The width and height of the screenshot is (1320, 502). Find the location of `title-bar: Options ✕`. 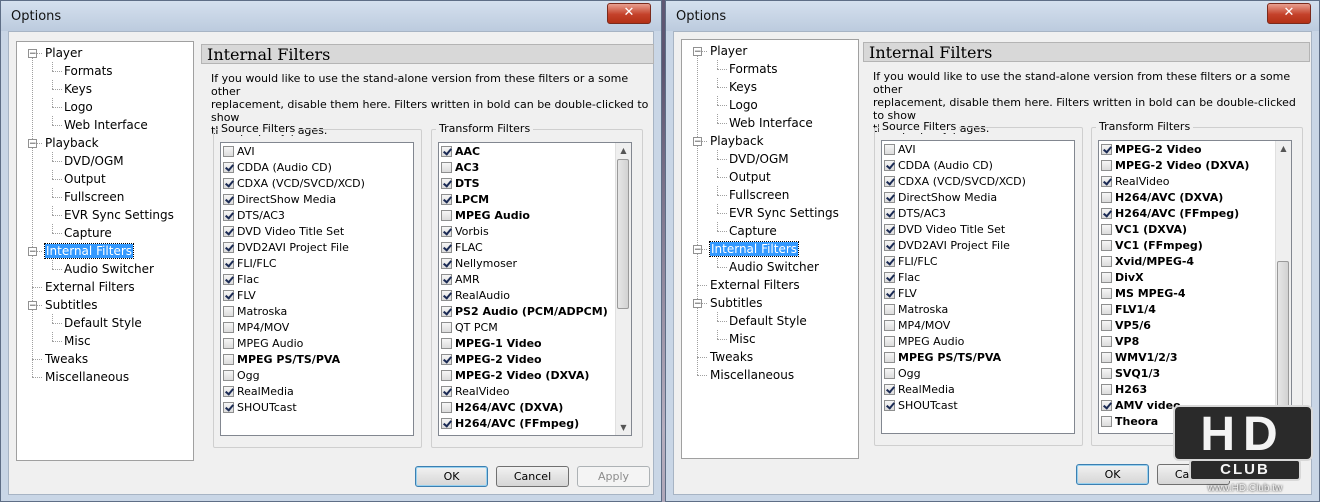

title-bar: Options ✕ is located at coordinates (992, 16).